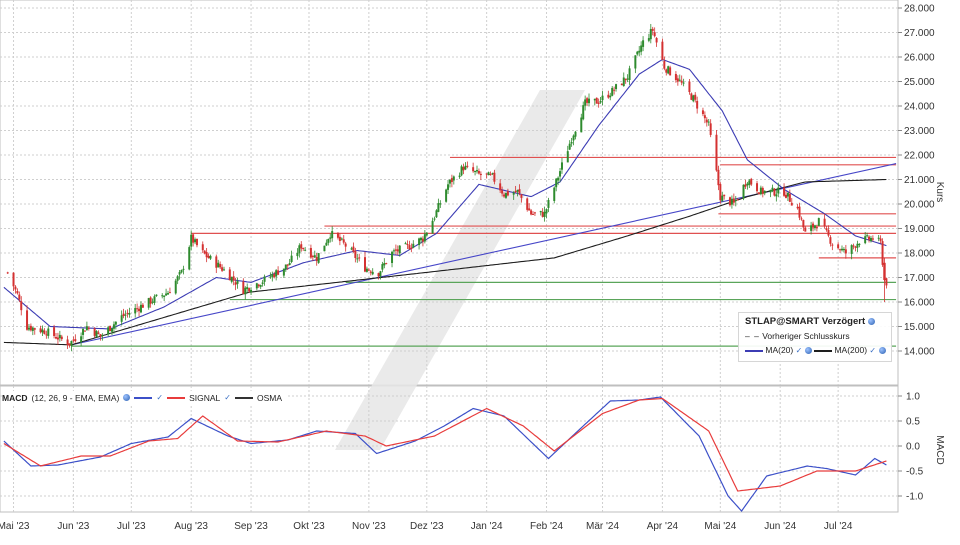 The image size is (960, 545). Describe the element at coordinates (309, 526) in the screenshot. I see `x-tick-label: Okt '23` at that location.